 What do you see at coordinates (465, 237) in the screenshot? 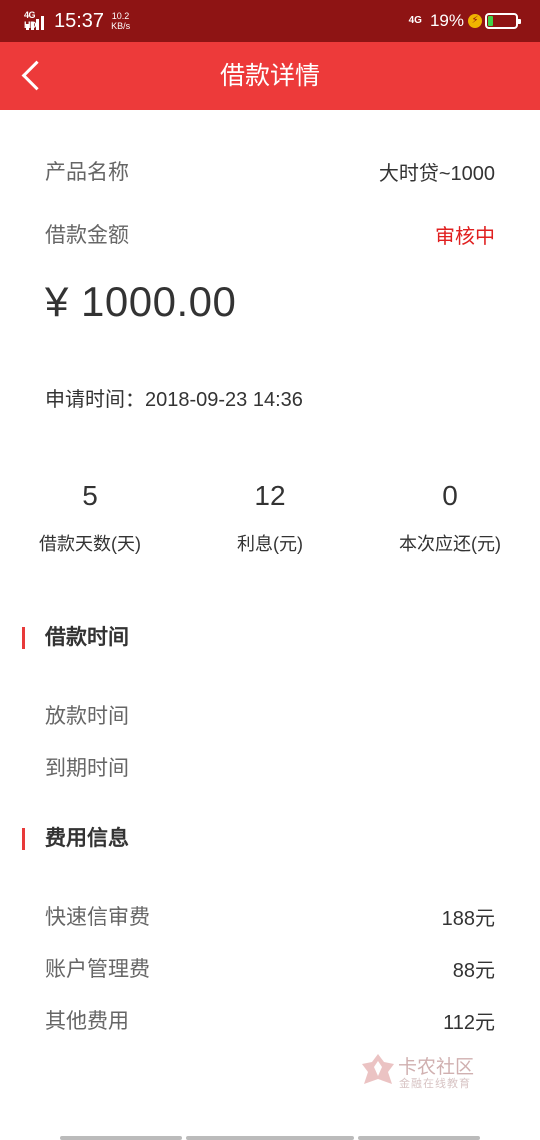
I see `status-badge: 审核中` at bounding box center [465, 237].